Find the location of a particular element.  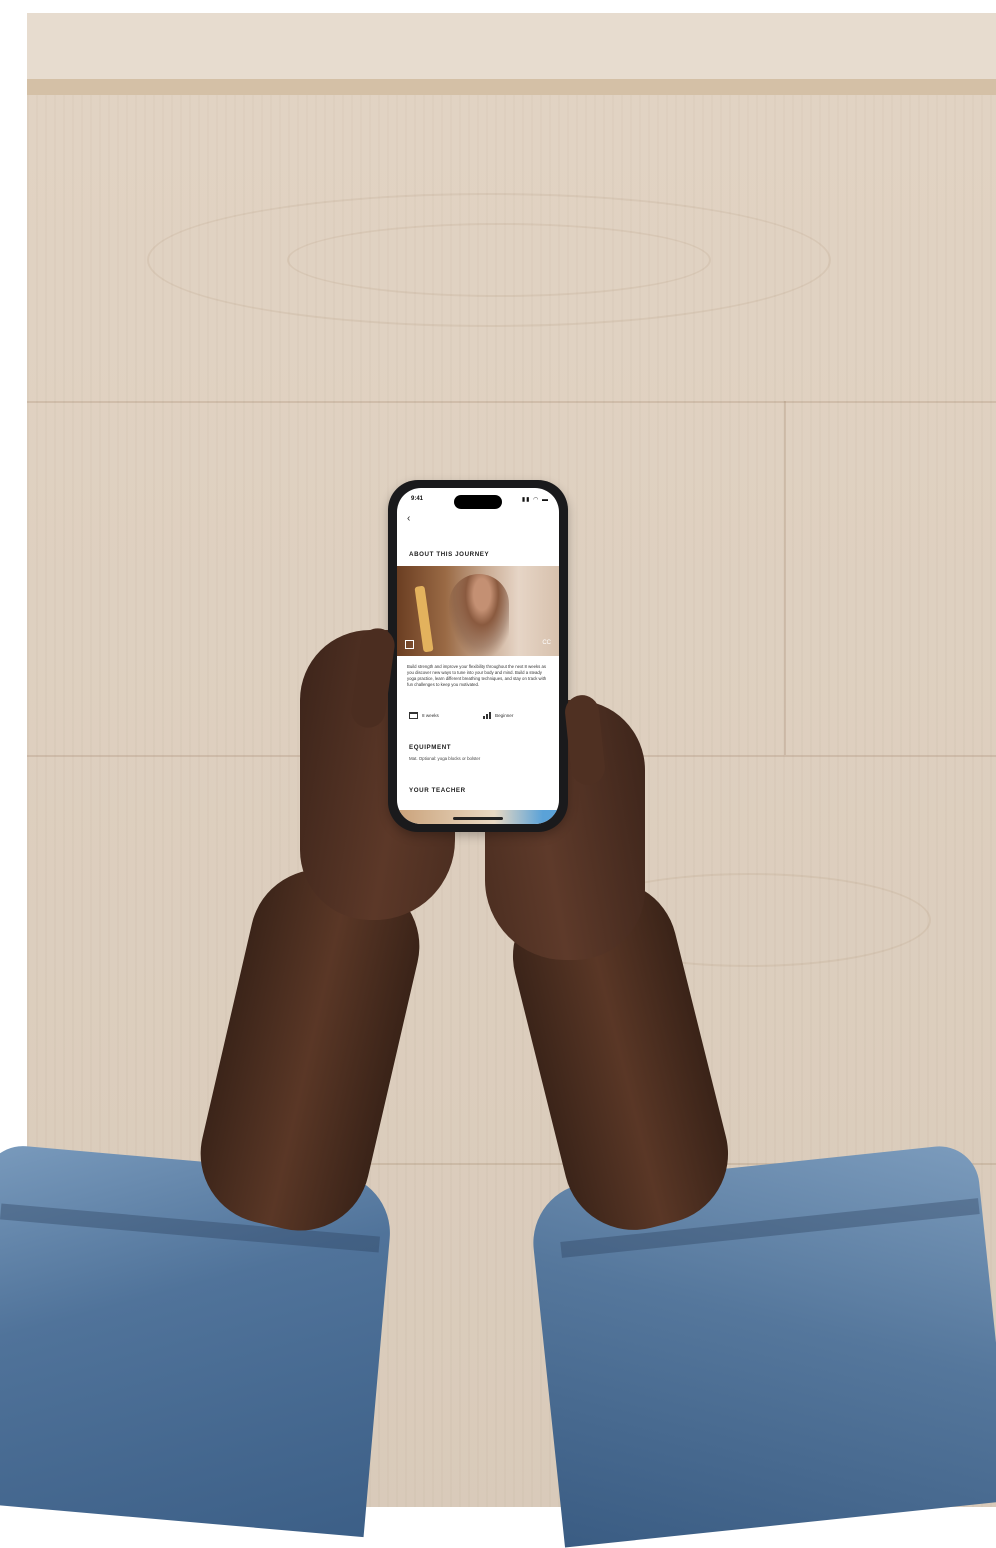

calendar-icon is located at coordinates (413, 715).